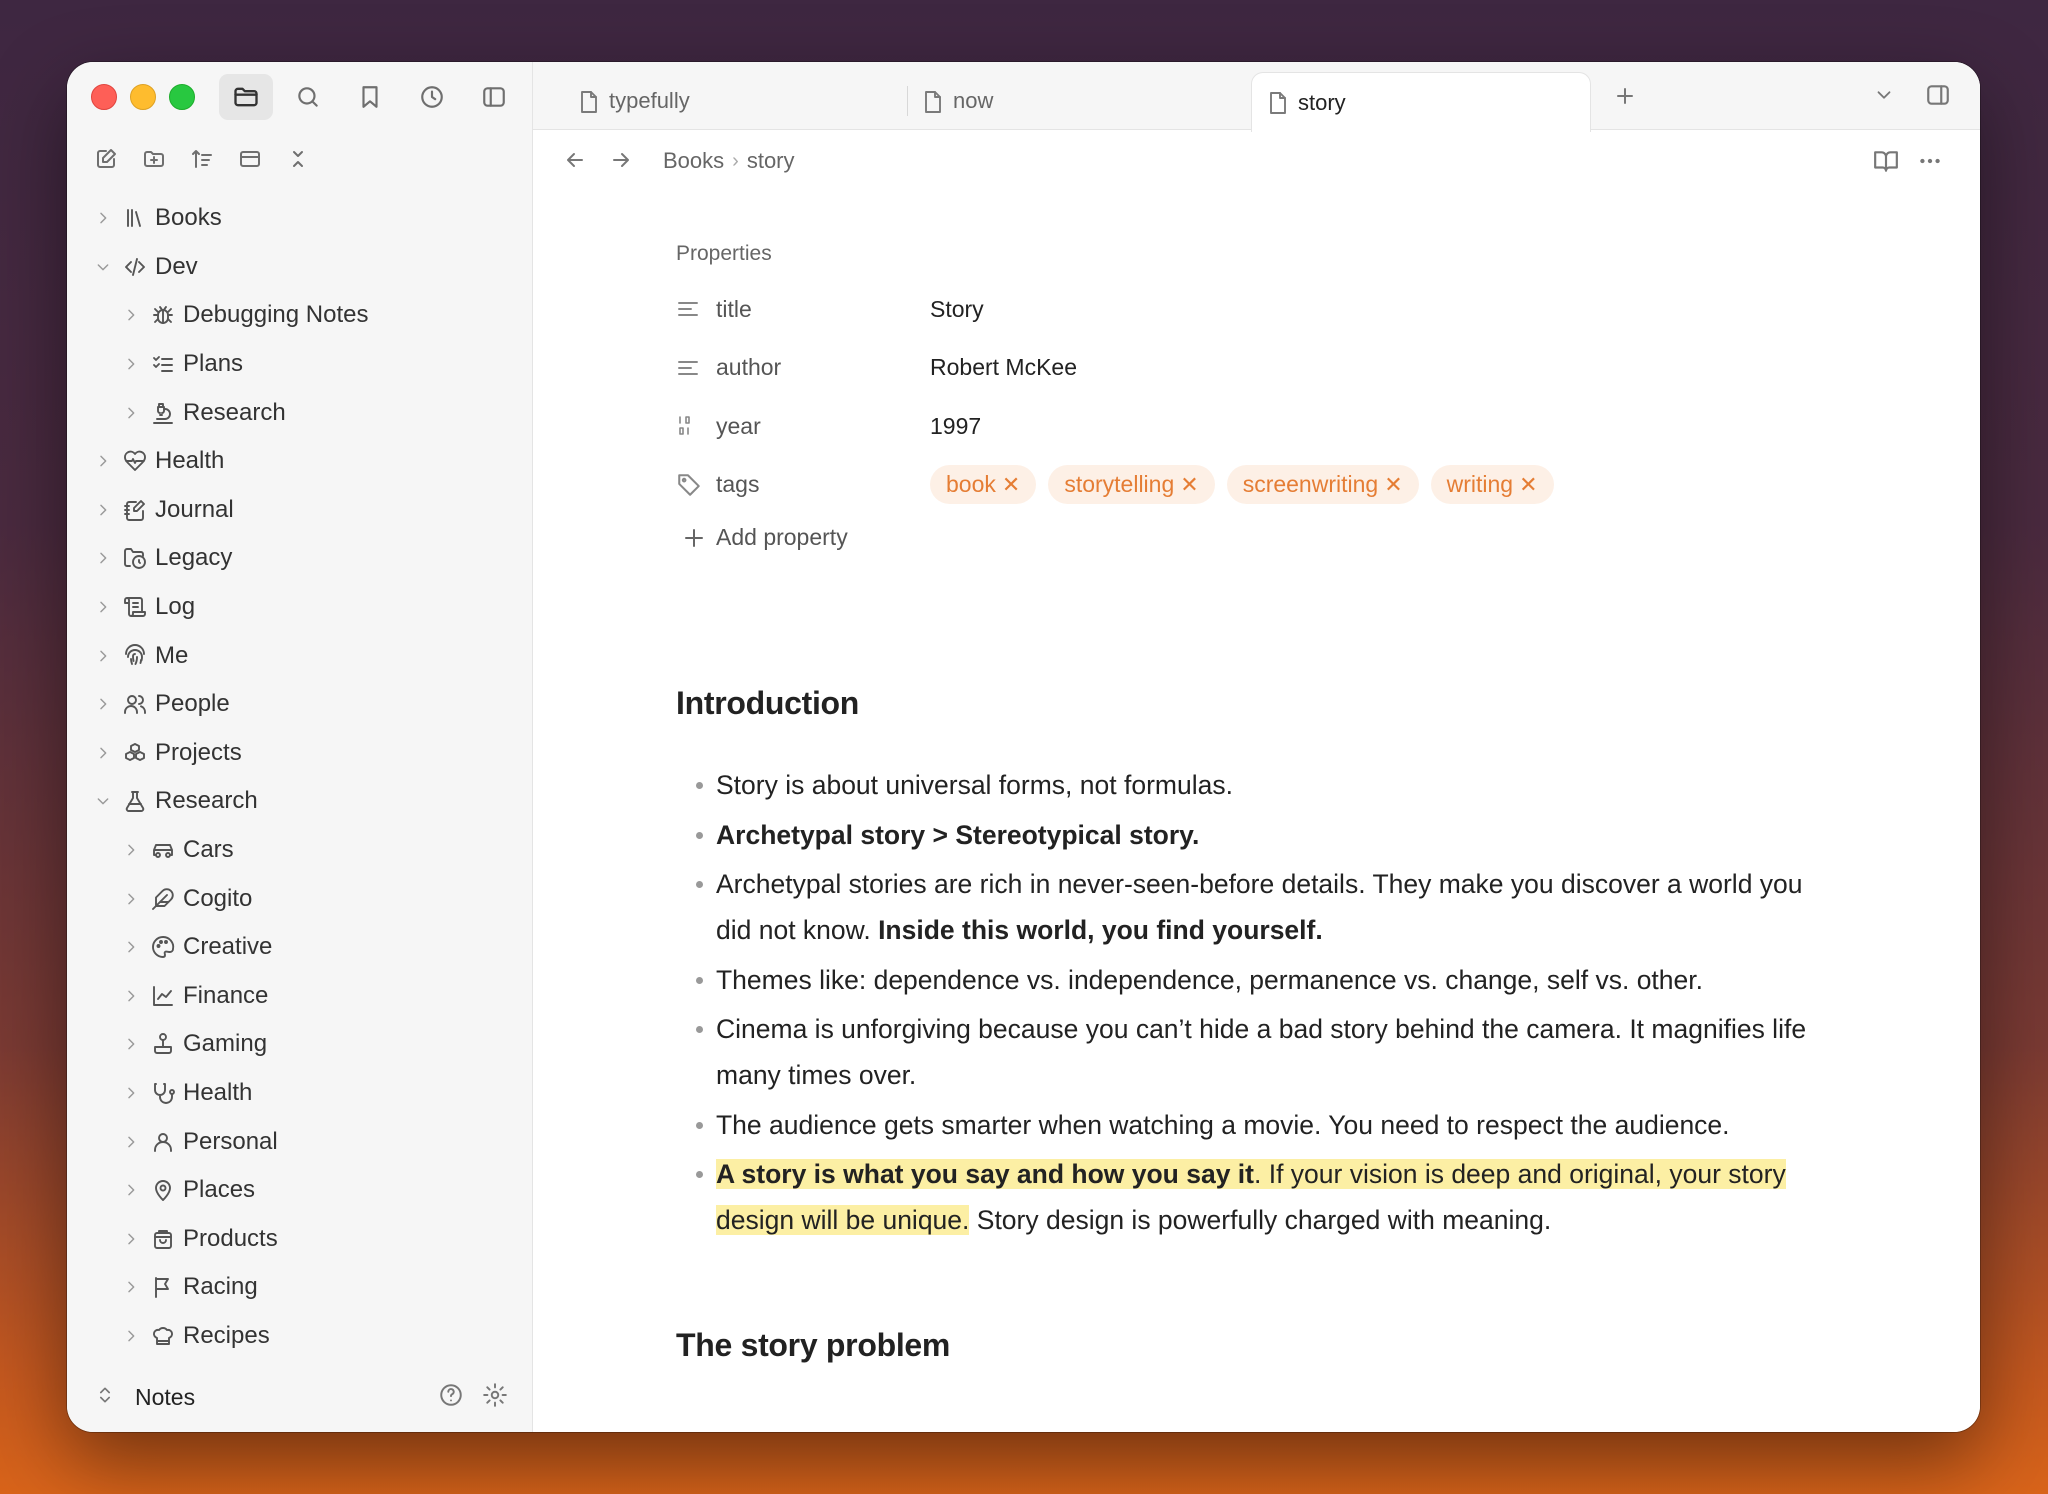 This screenshot has height=1494, width=2048. I want to click on tree-item-me: Me, so click(299, 655).